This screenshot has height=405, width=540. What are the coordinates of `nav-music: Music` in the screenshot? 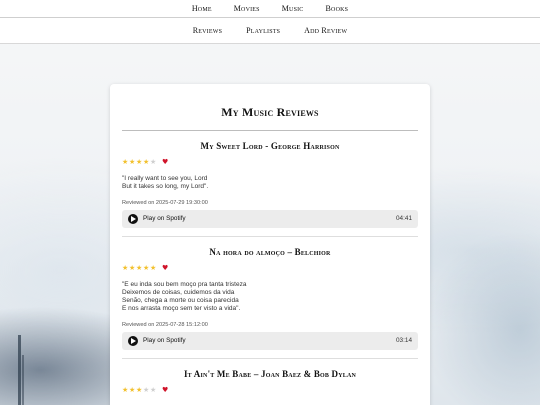 It's located at (293, 8).